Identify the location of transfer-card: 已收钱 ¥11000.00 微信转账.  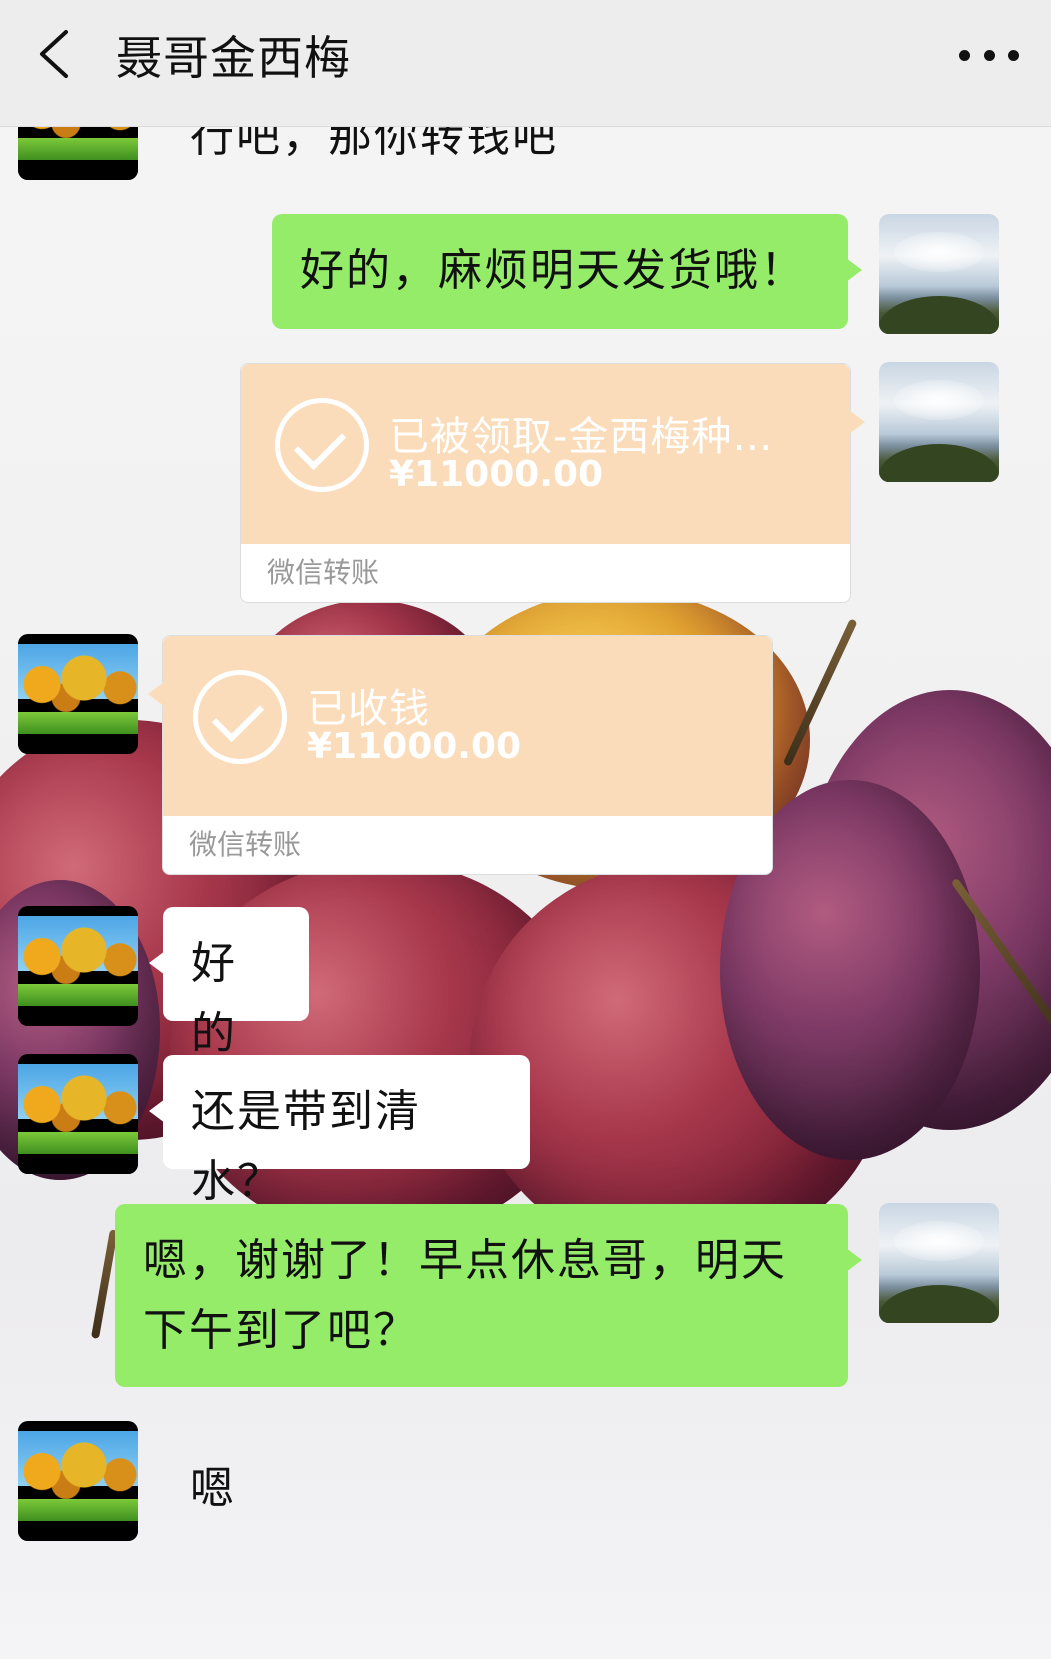
(460, 755).